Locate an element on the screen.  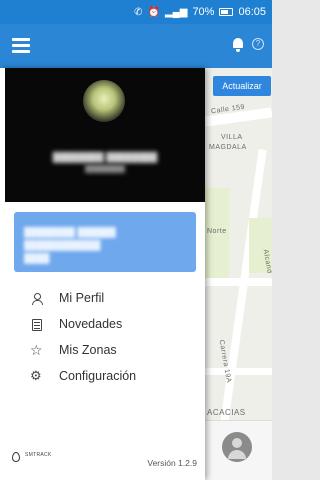
school-name-blurred: ████████ ██████ ████████████ ████ is located at coordinates (70, 245).